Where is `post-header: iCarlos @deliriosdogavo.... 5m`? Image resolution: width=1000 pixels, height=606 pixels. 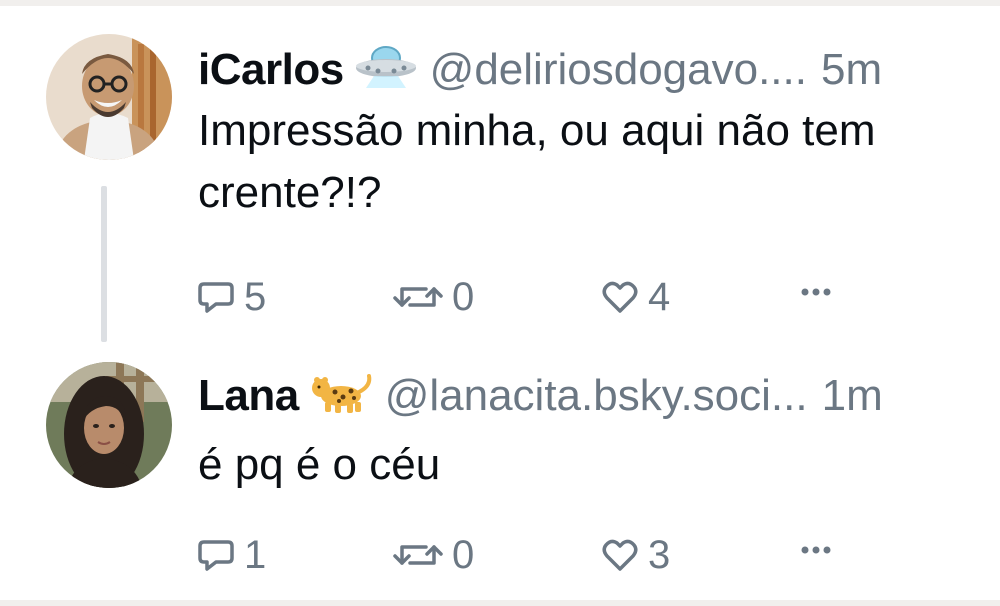 post-header: iCarlos @deliriosdogavo.... 5m is located at coordinates (540, 68).